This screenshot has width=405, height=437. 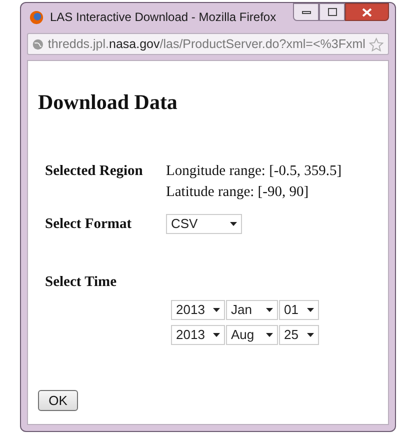 I want to click on field-label: Select Time, so click(x=81, y=282).